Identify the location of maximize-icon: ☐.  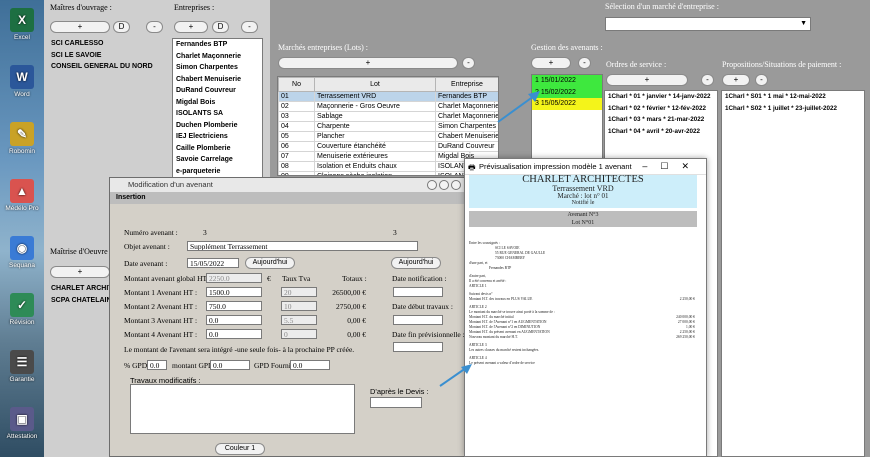
(670, 166).